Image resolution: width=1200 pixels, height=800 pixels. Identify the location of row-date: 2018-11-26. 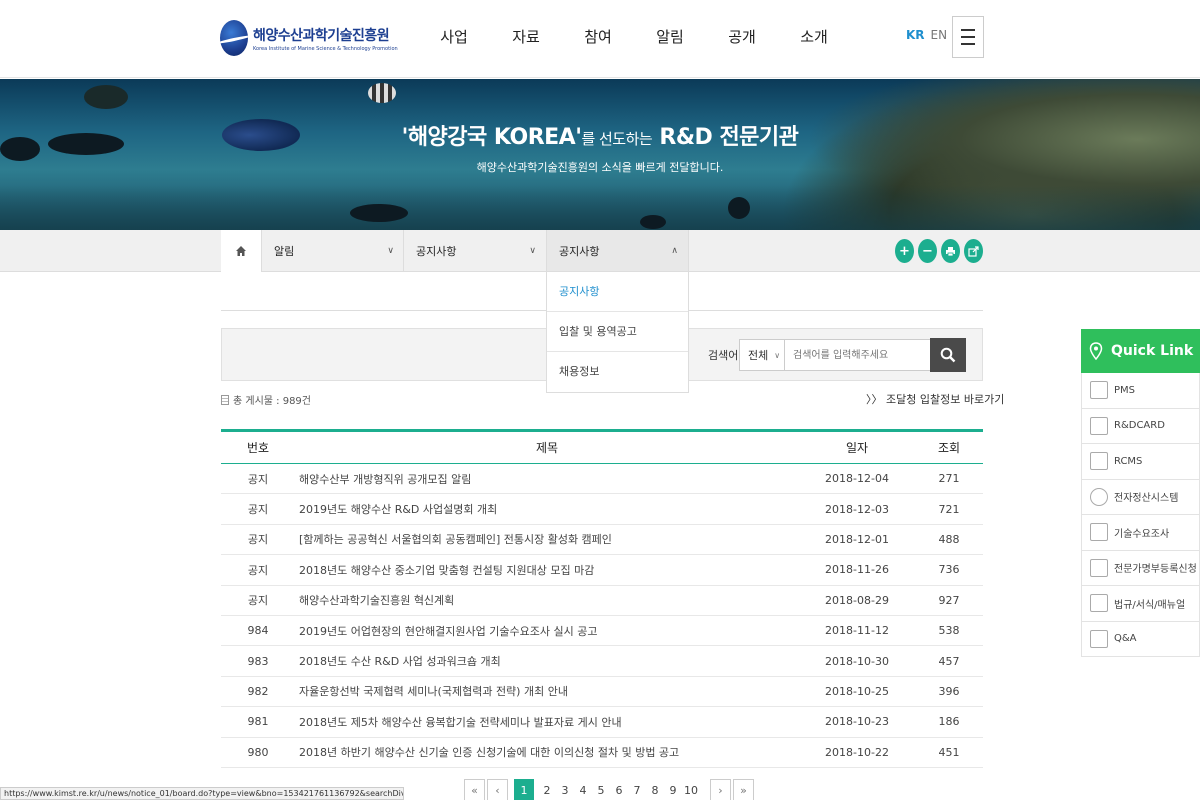
(857, 570).